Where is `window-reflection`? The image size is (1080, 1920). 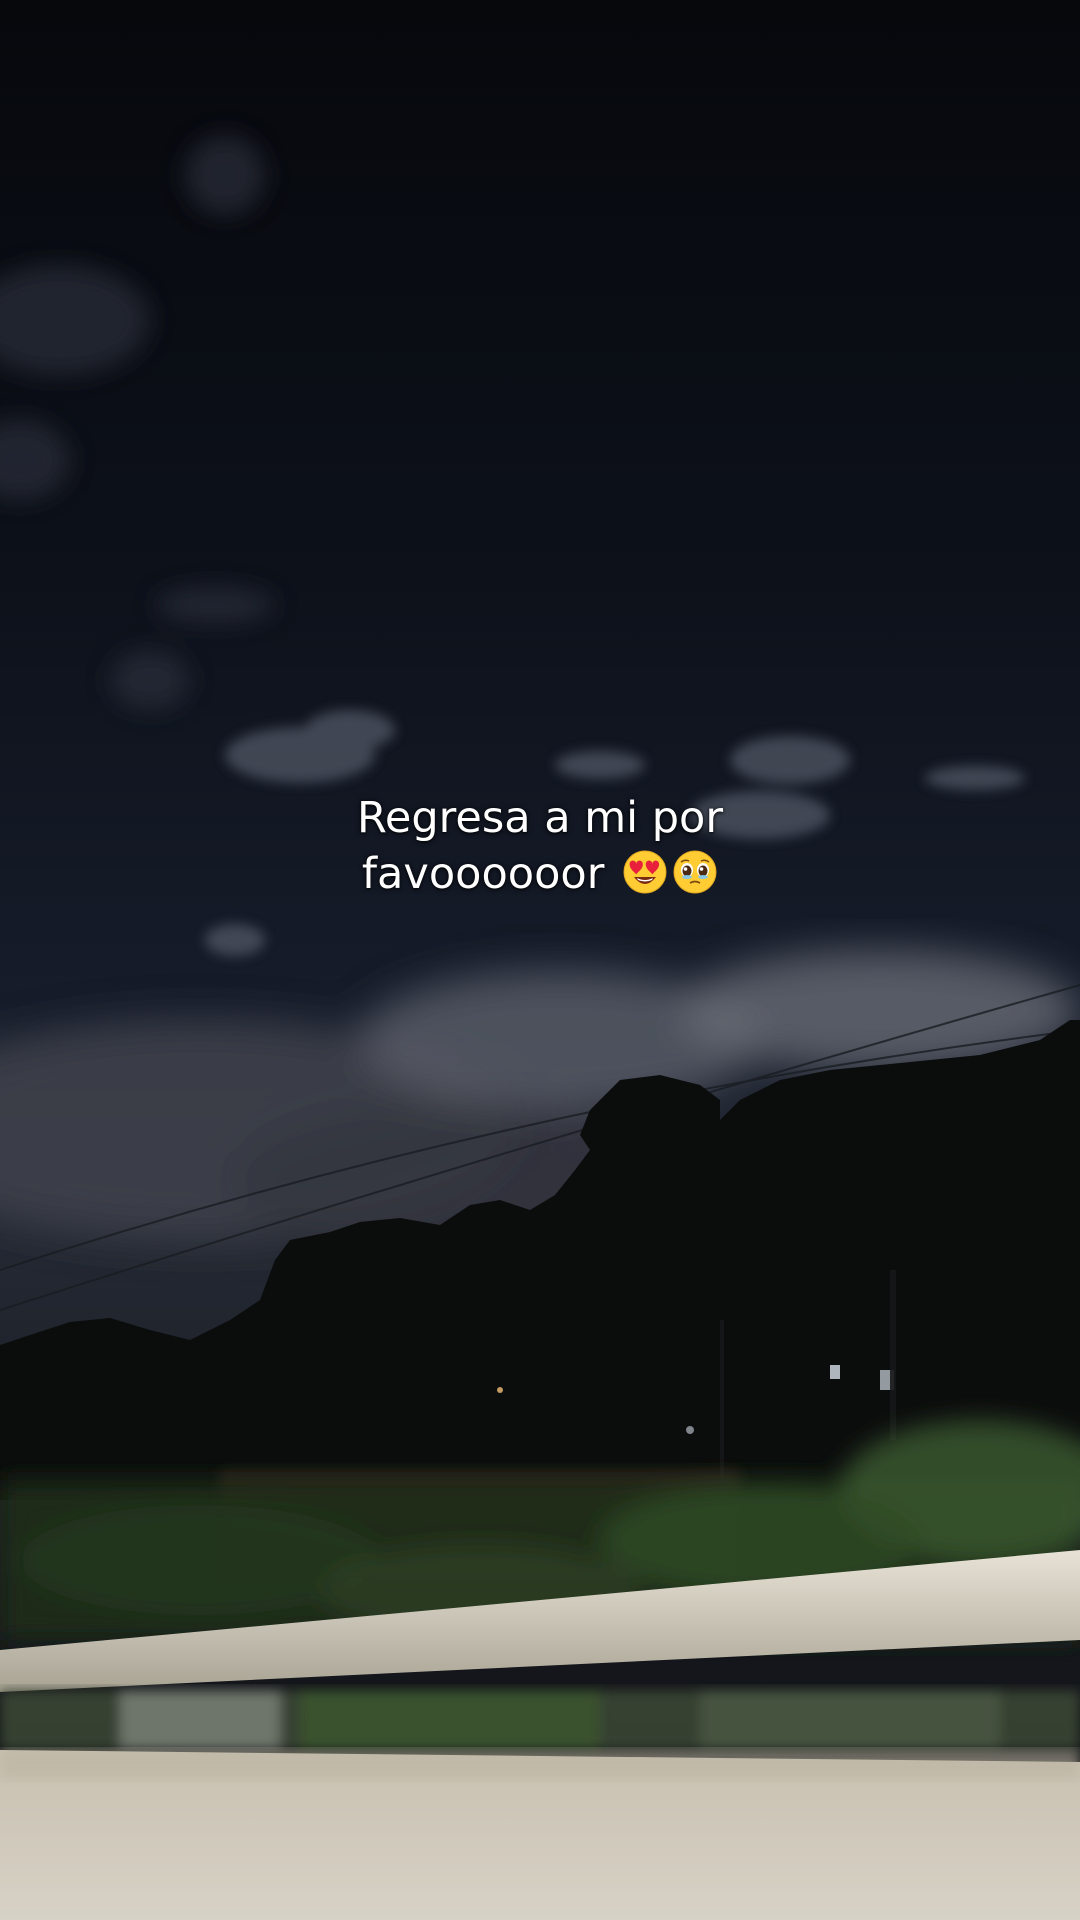
window-reflection is located at coordinates (540, 1720).